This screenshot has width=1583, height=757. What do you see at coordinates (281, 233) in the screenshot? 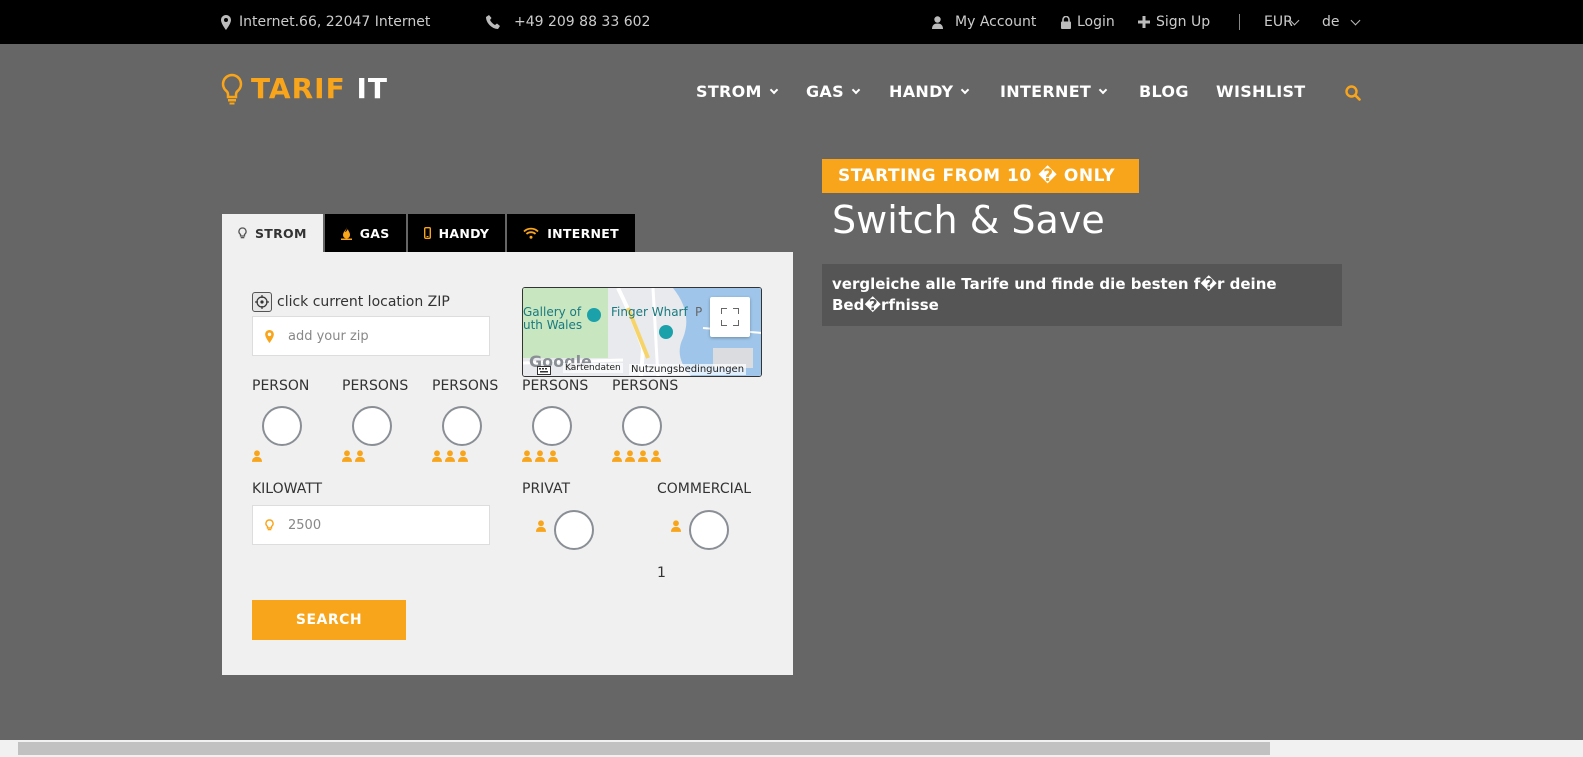
I see `tab-strom-label: STROM` at bounding box center [281, 233].